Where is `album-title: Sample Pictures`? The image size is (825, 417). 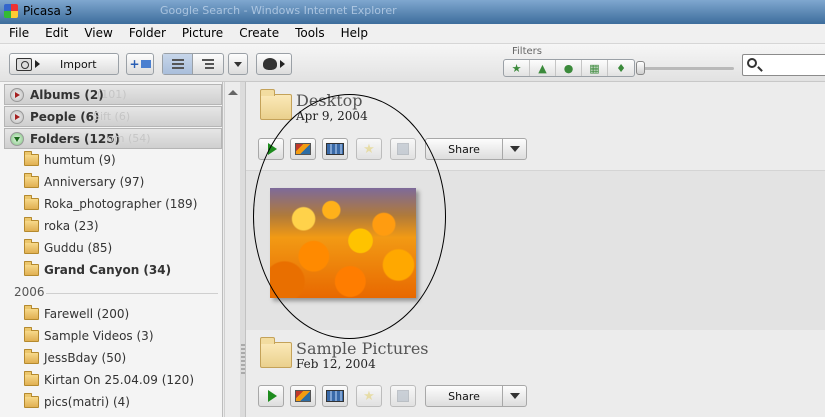
album-title: Sample Pictures is located at coordinates (362, 348).